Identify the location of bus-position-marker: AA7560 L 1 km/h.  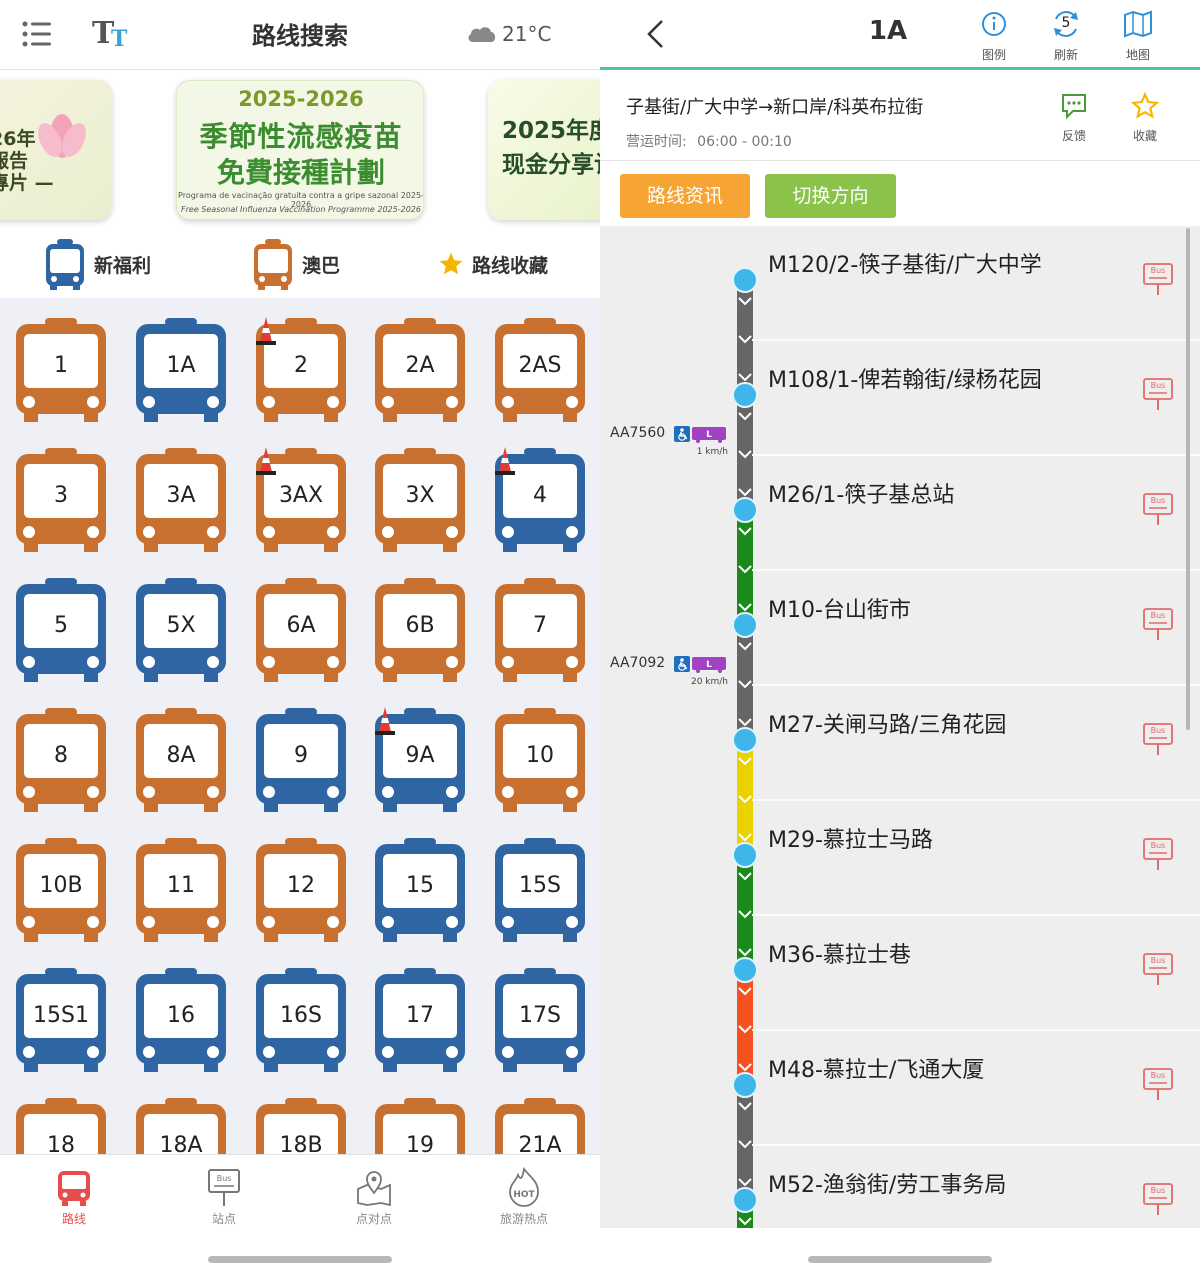
(668, 445).